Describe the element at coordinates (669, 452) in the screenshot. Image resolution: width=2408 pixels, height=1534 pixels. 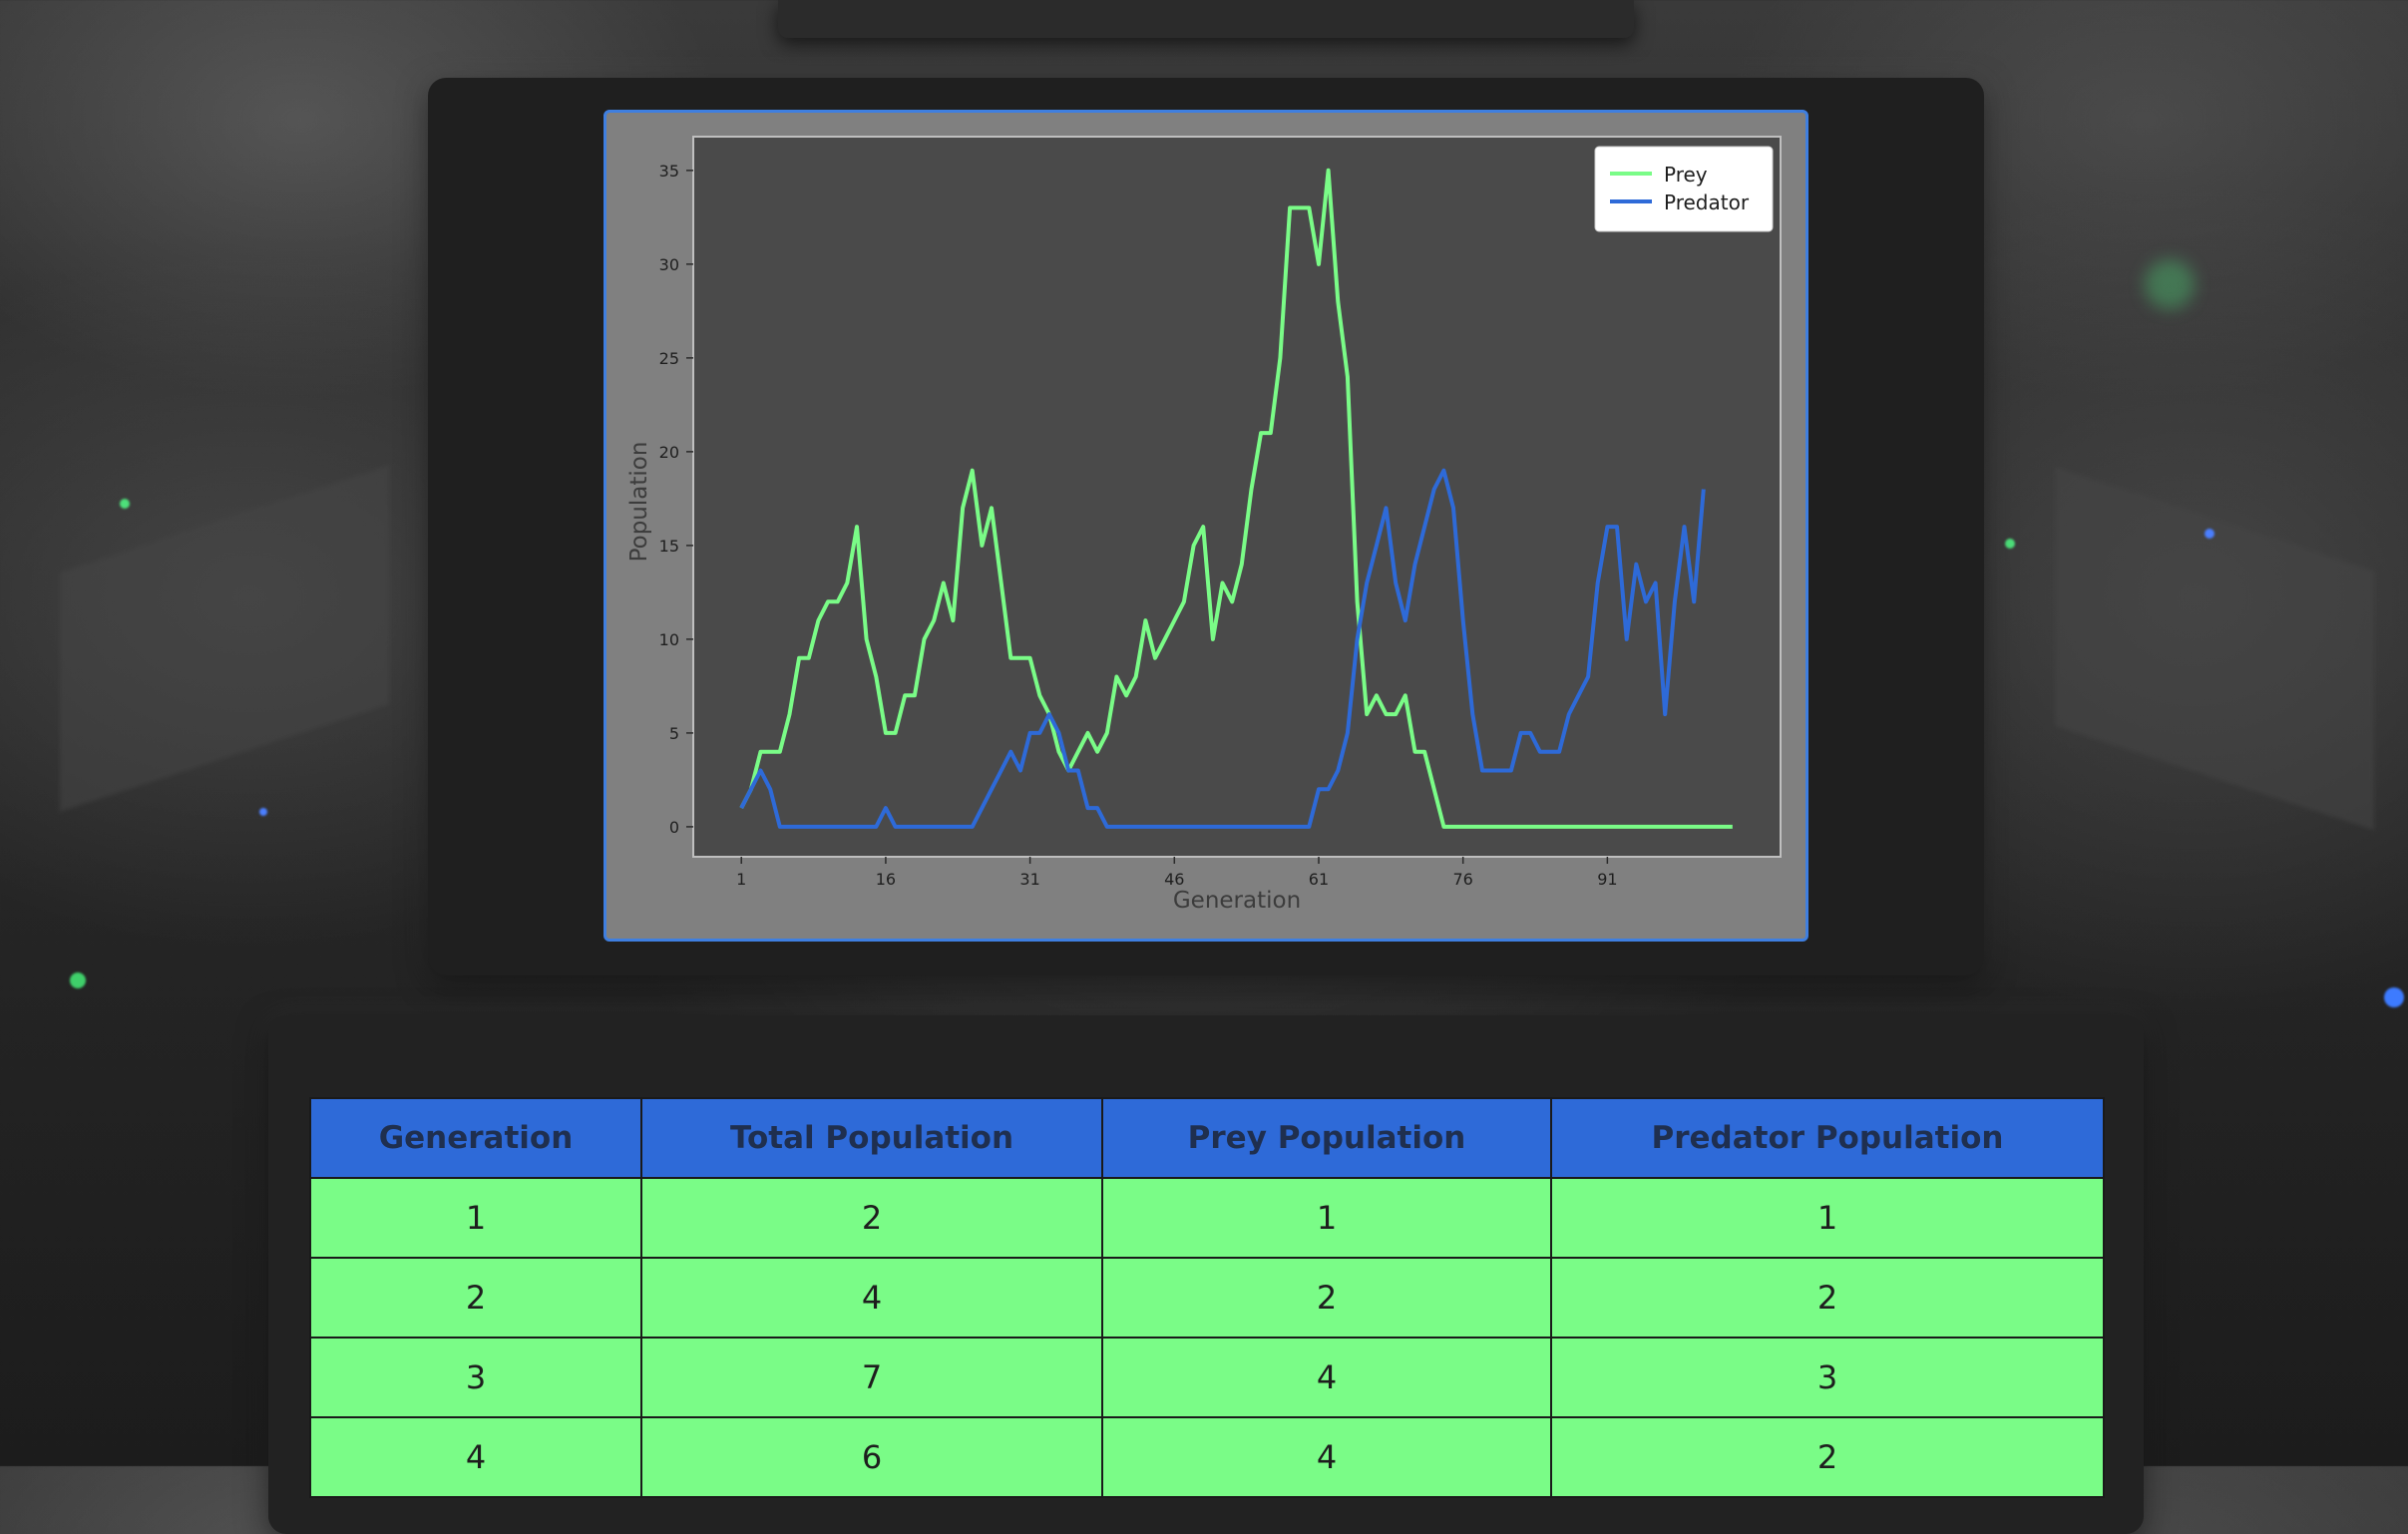
I see `y-tick-label: 20` at that location.